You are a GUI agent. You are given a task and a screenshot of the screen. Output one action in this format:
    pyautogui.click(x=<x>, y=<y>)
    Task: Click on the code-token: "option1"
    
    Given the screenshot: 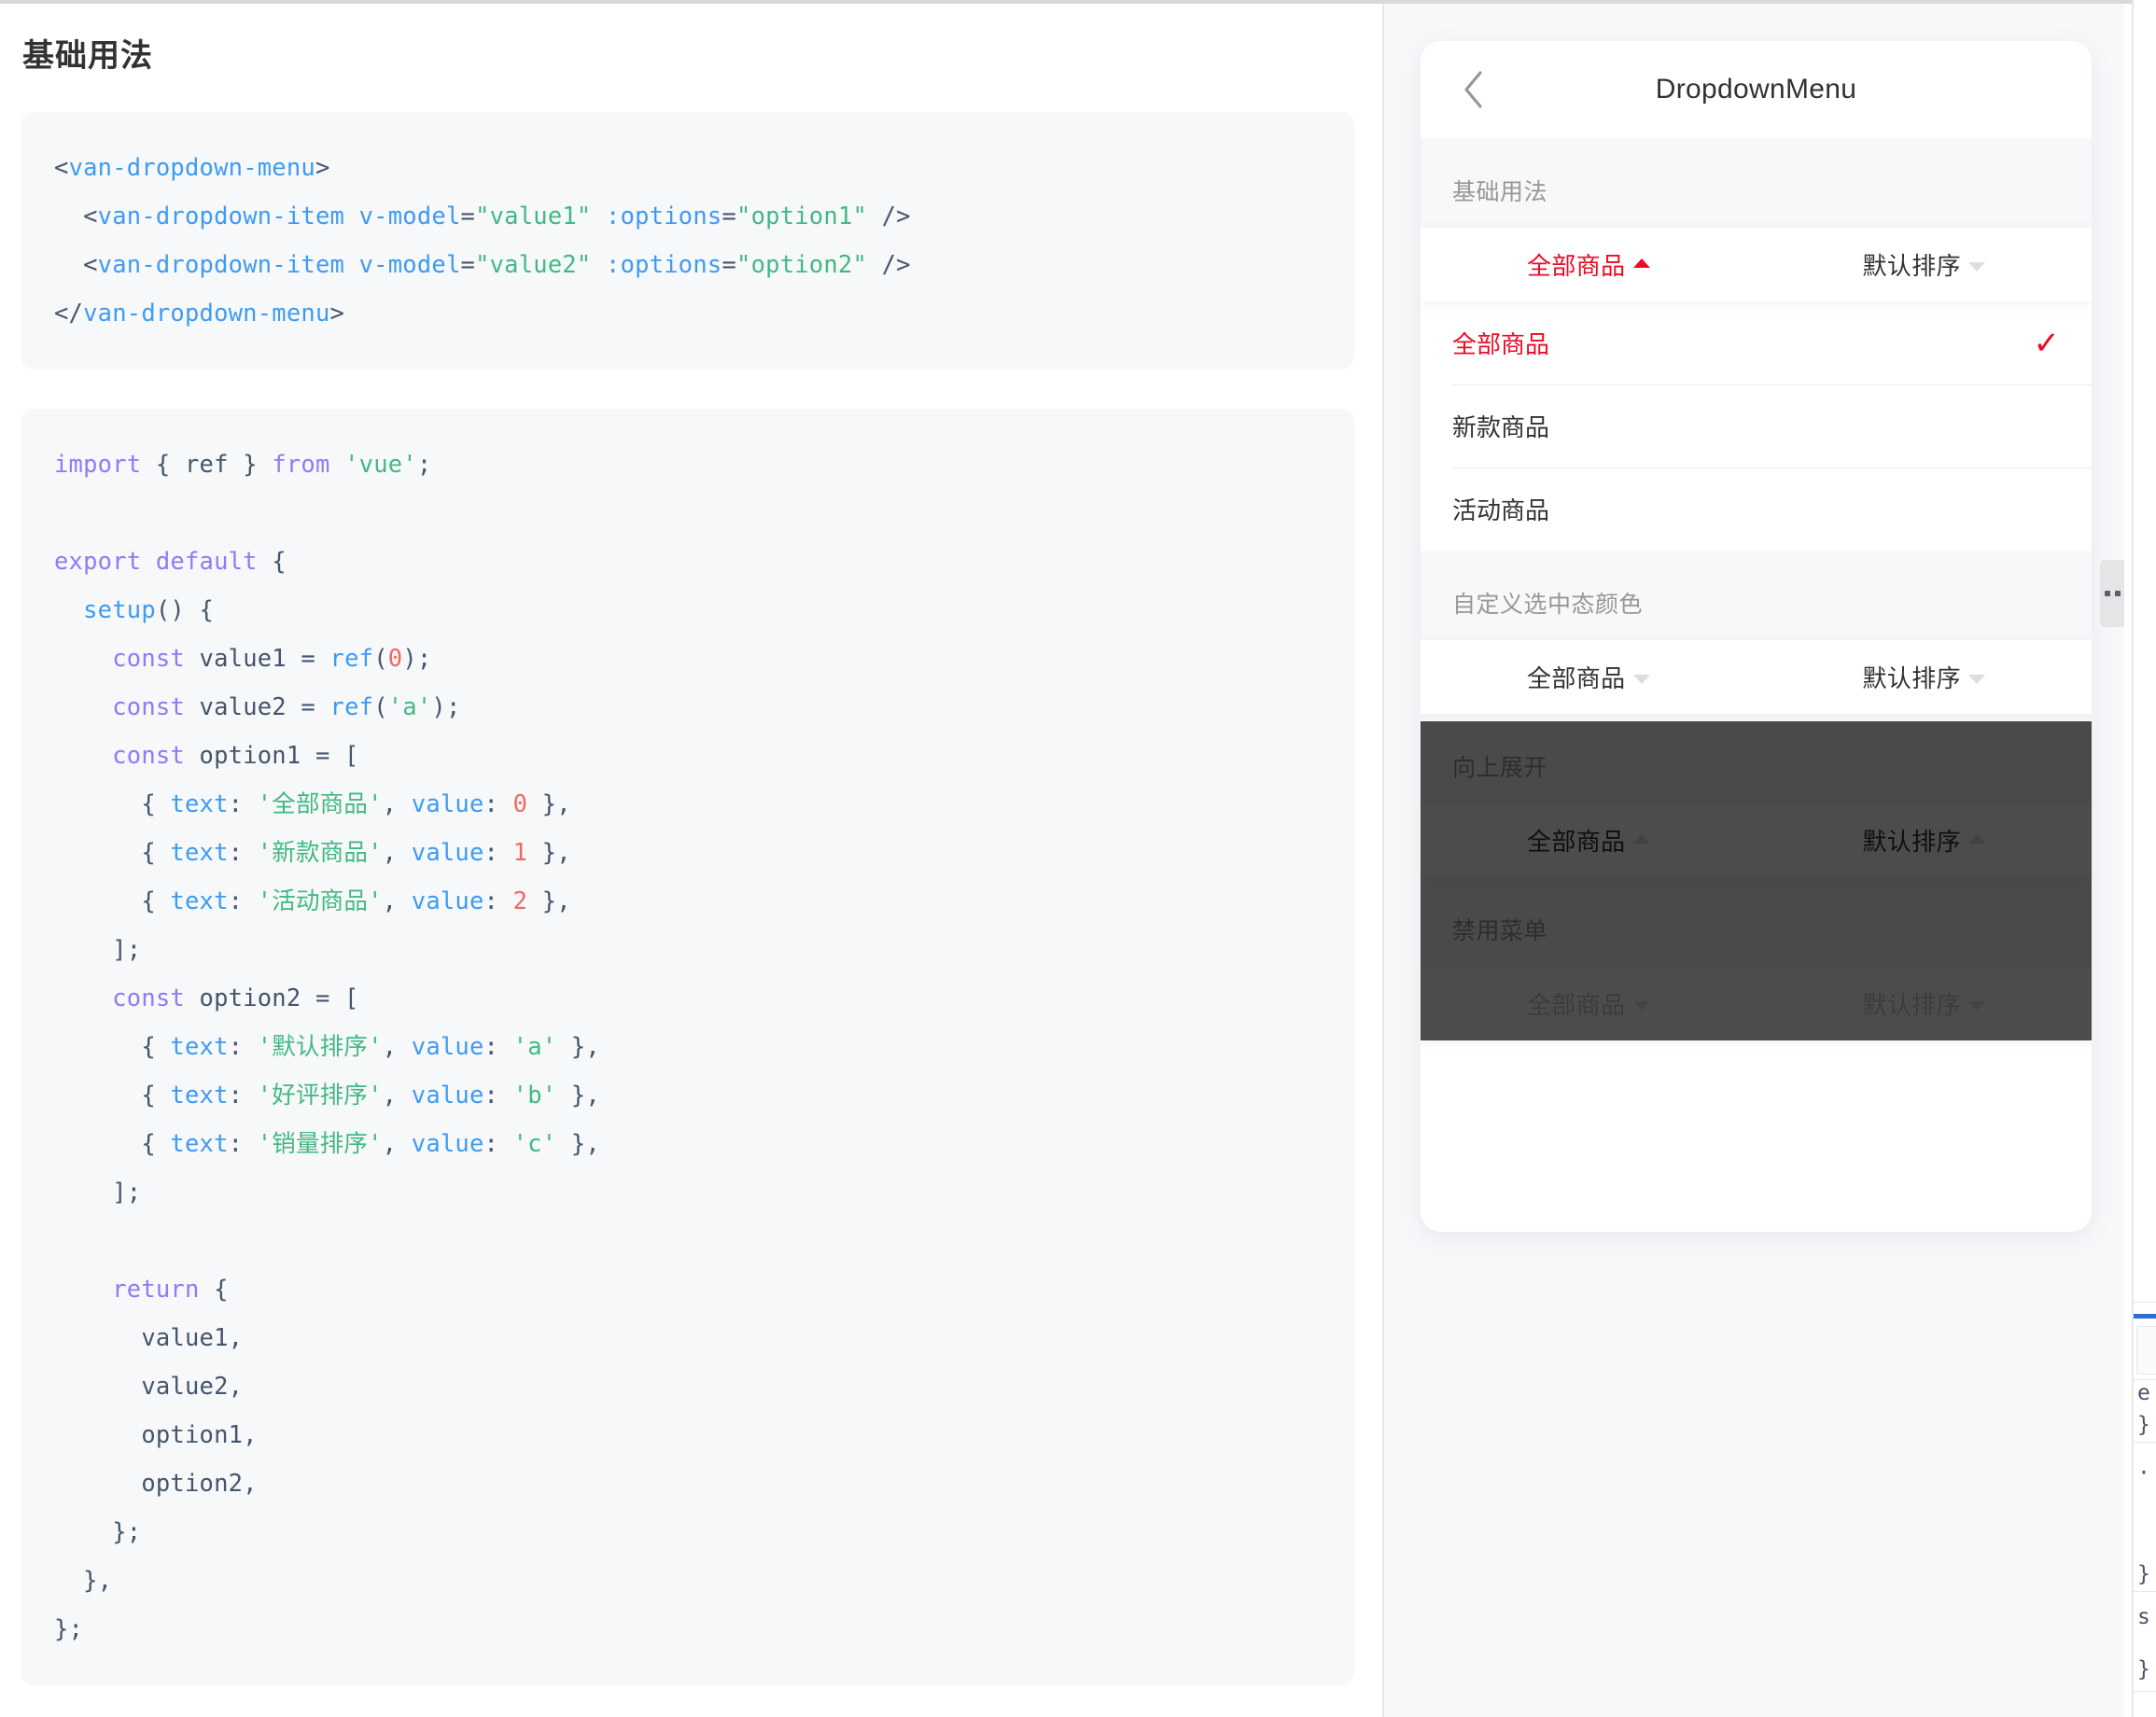 What is the action you would take?
    pyautogui.click(x=802, y=216)
    